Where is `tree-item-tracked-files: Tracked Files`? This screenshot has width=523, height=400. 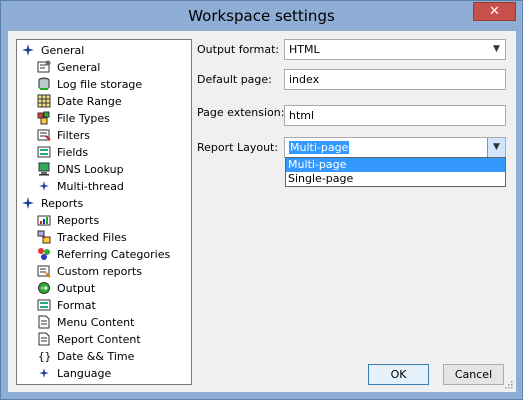 tree-item-tracked-files: Tracked Files is located at coordinates (82, 238).